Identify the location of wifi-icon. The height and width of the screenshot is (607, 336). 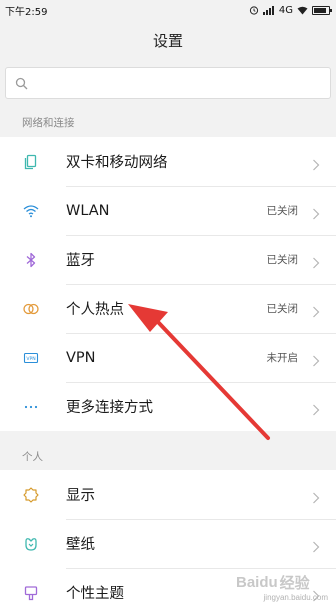
(31, 211).